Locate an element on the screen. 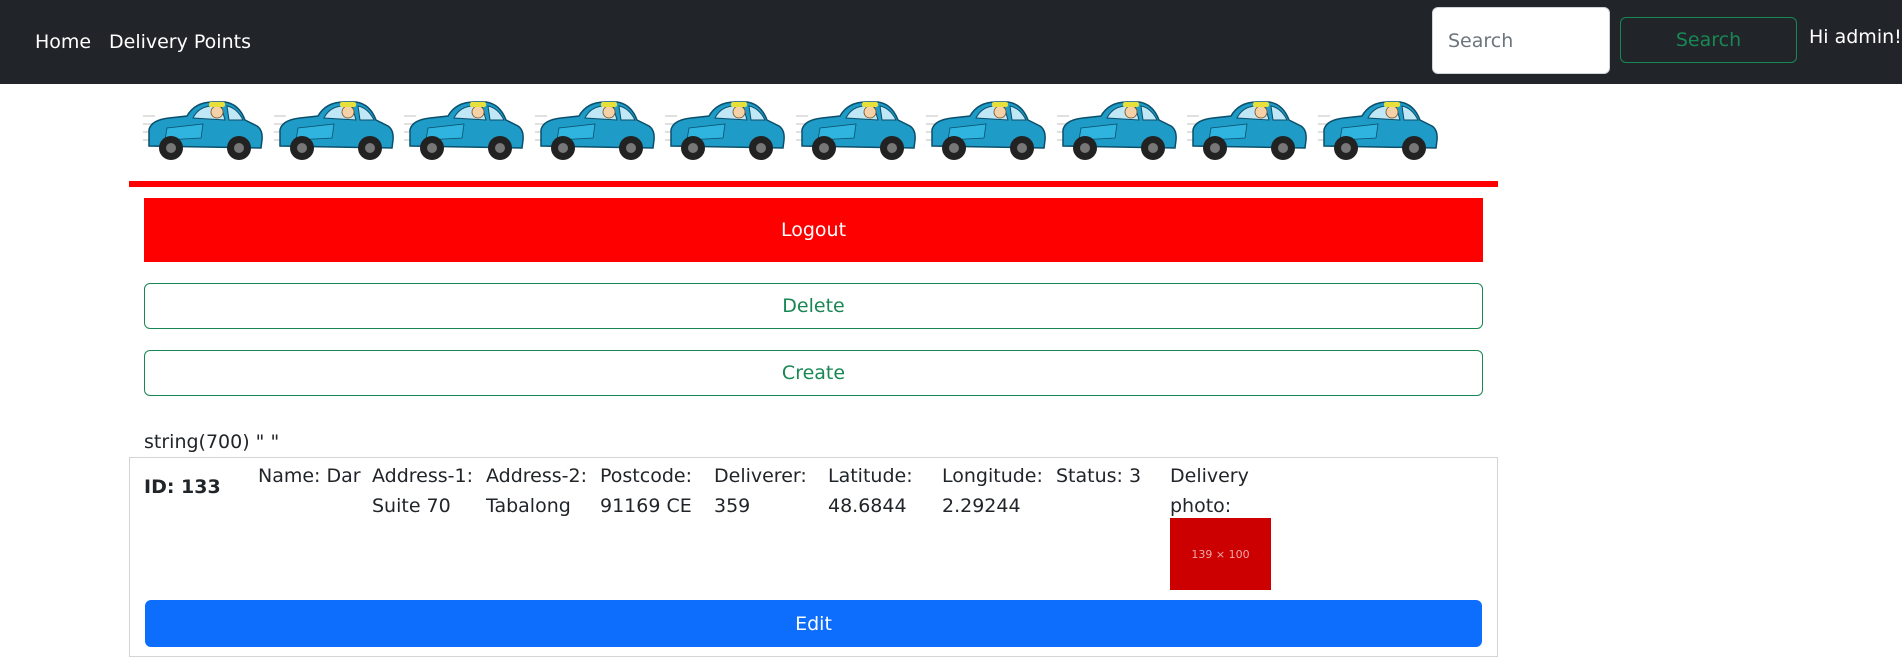 The height and width of the screenshot is (659, 1902). nav-home-link: Home is located at coordinates (63, 42).